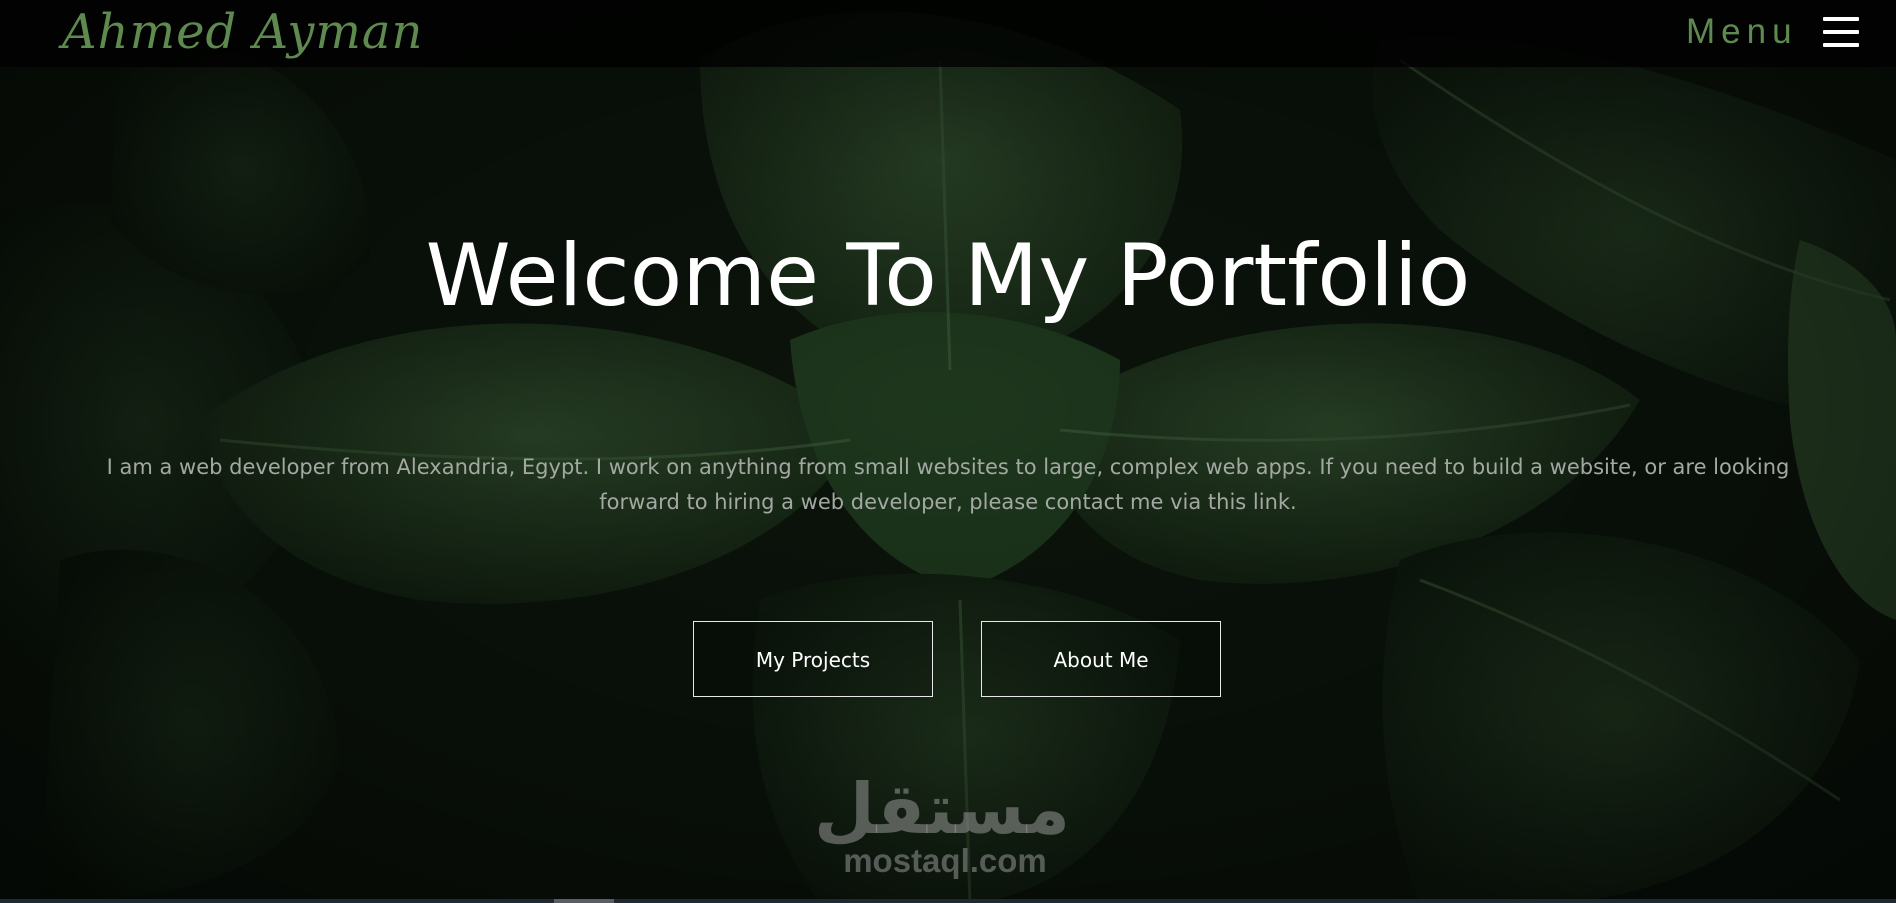 Image resolution: width=1896 pixels, height=903 pixels. What do you see at coordinates (948, 901) in the screenshot?
I see `horizontal-scrollbar` at bounding box center [948, 901].